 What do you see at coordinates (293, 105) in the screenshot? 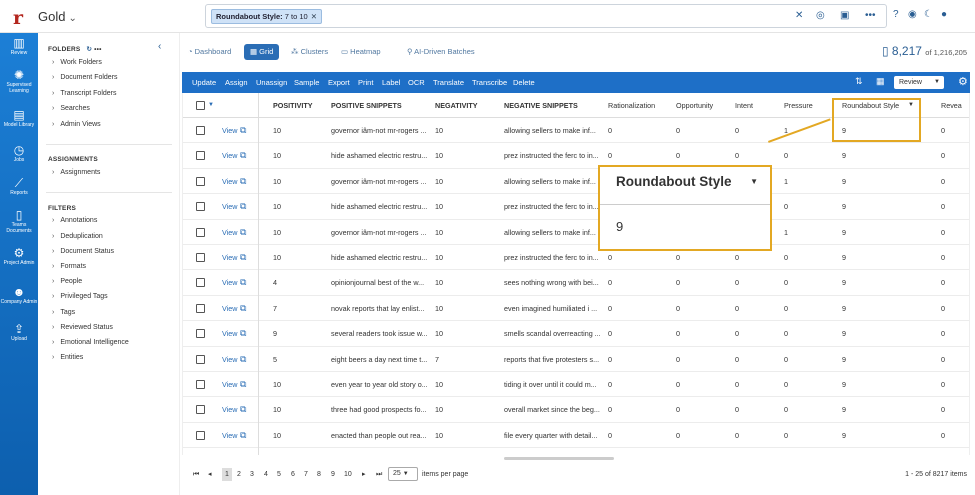
I see `column-header: POSITIVITY` at bounding box center [293, 105].